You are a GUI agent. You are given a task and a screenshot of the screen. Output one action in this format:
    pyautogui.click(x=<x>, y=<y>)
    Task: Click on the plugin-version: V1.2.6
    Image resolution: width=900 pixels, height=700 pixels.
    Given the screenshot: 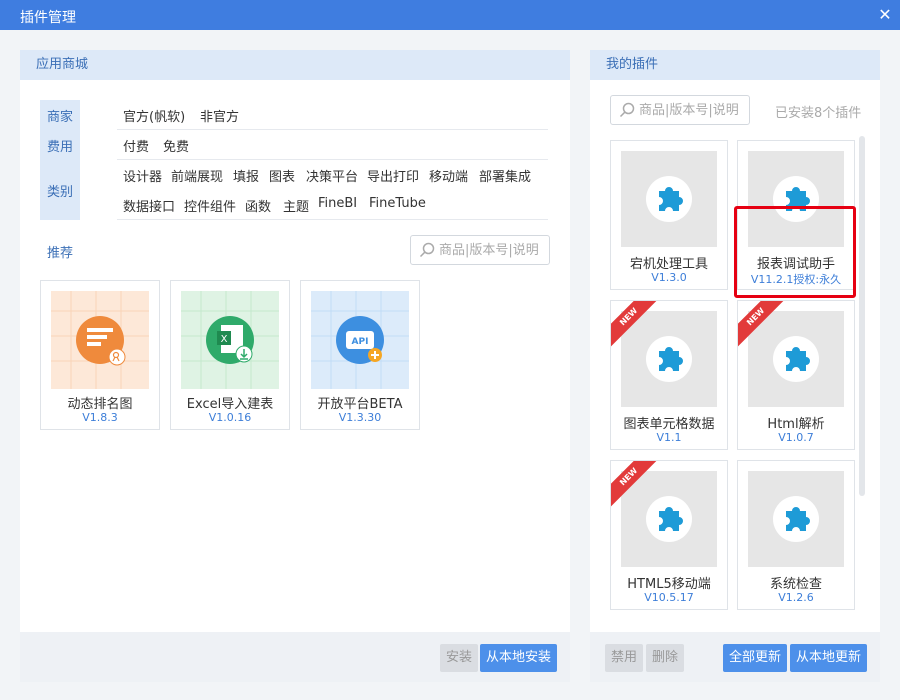 What is the action you would take?
    pyautogui.click(x=796, y=597)
    